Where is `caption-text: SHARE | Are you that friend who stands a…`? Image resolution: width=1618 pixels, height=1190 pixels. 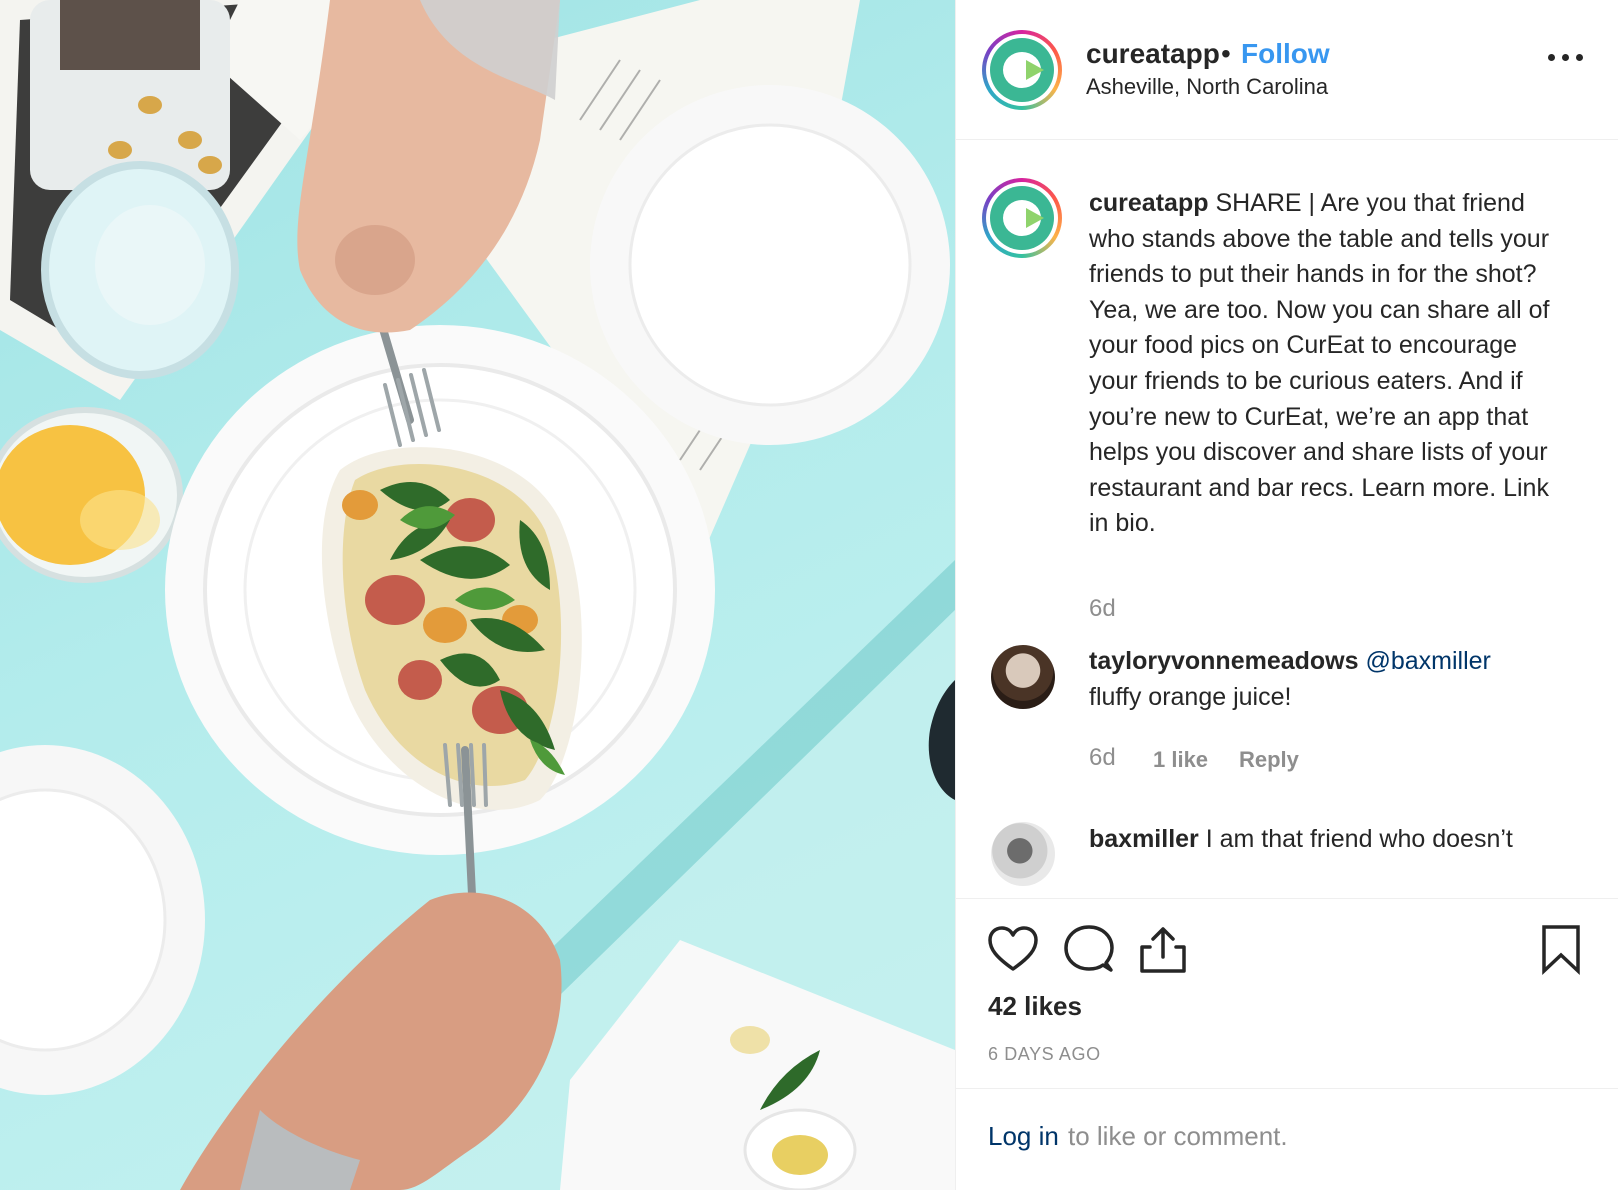
caption-text: SHARE | Are you that friend who stands a… is located at coordinates (1319, 363).